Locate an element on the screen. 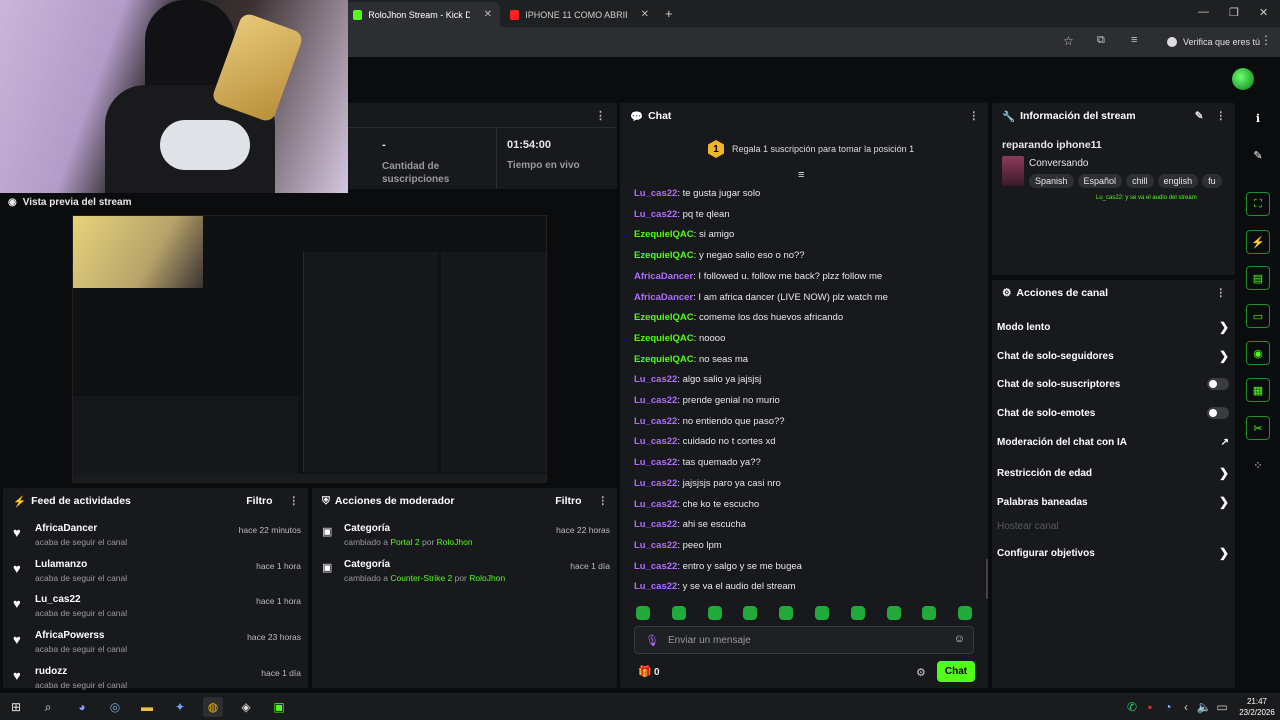  edit-pencil-icon: ✎ is located at coordinates (1199, 116).